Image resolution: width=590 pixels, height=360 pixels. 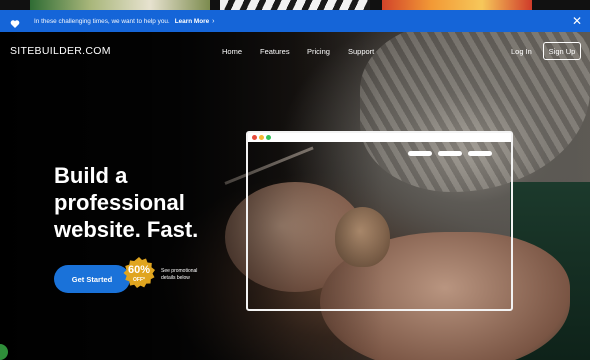 I want to click on hero-headline: Build a professional website. Fast., so click(x=126, y=202).